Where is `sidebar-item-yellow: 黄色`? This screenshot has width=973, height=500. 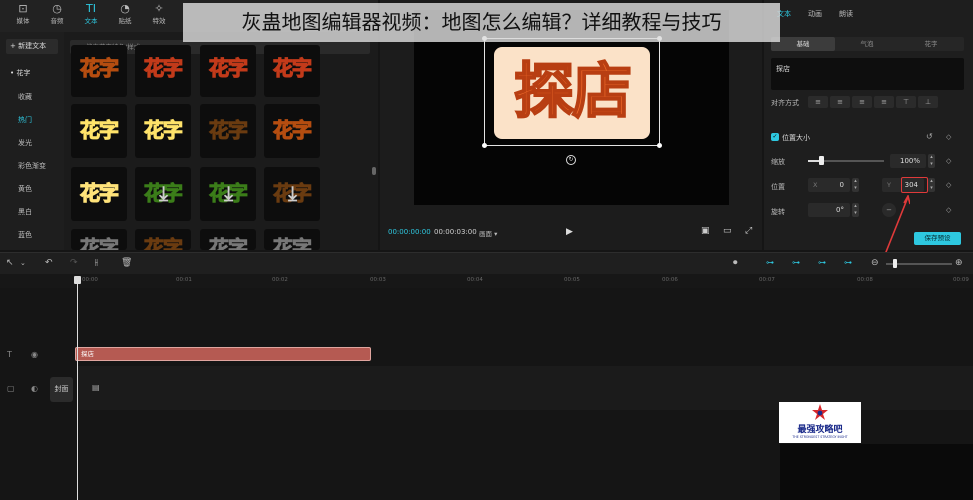
sidebar-item-yellow: 黄色 is located at coordinates (25, 189).